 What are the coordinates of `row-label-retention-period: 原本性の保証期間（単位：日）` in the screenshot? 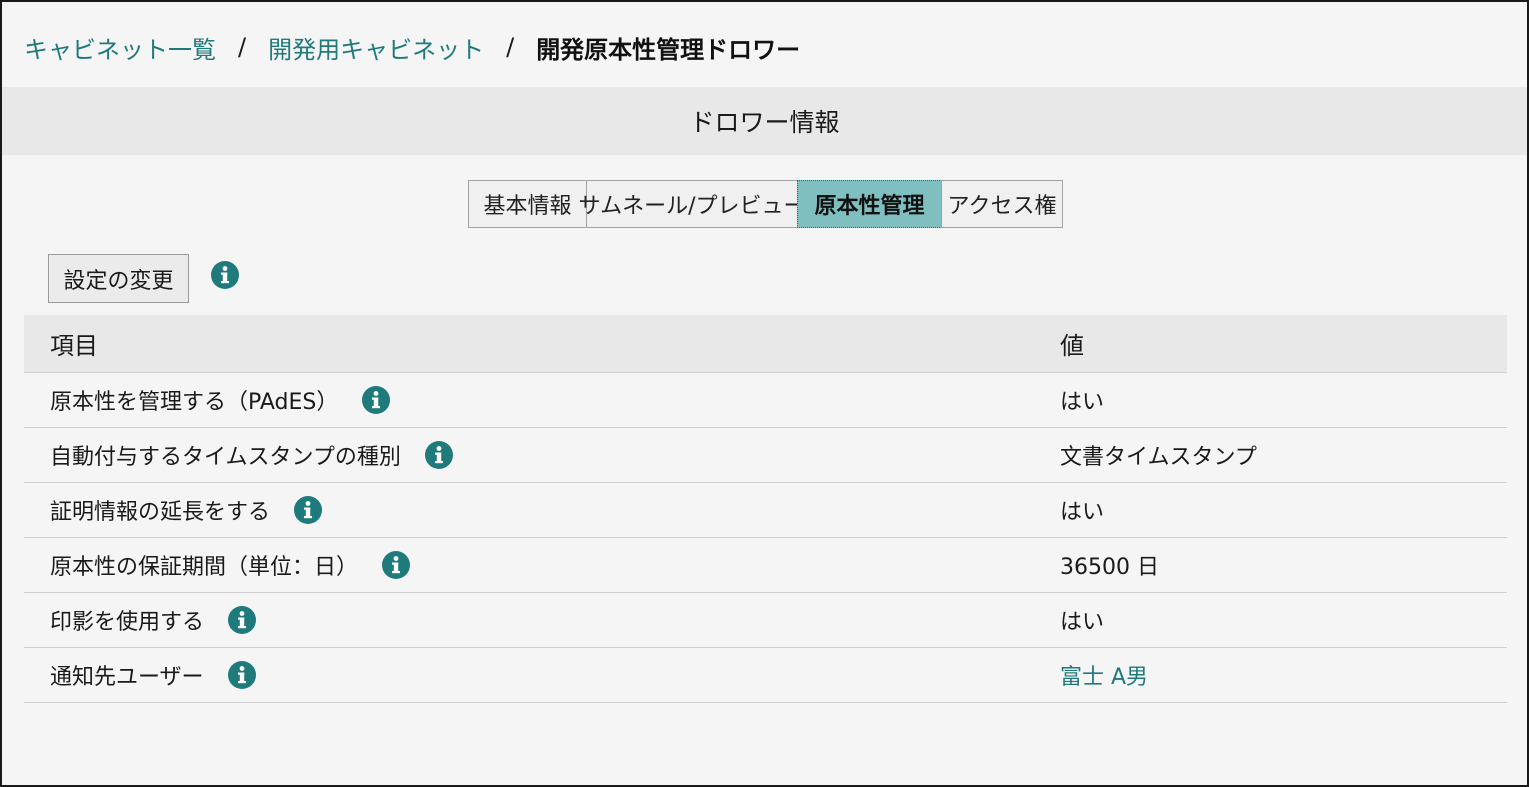 It's located at (204, 567).